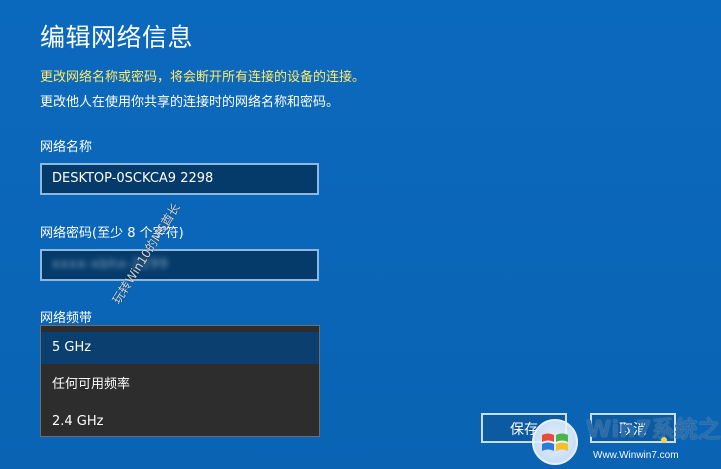 The width and height of the screenshot is (721, 469). Describe the element at coordinates (91, 384) in the screenshot. I see `network-band-option-label: 任何可用频率` at that location.